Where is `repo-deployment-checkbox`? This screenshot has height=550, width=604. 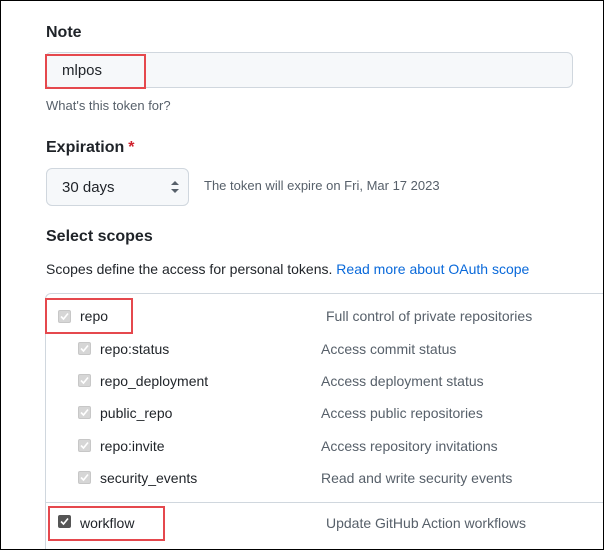
repo-deployment-checkbox is located at coordinates (84, 380).